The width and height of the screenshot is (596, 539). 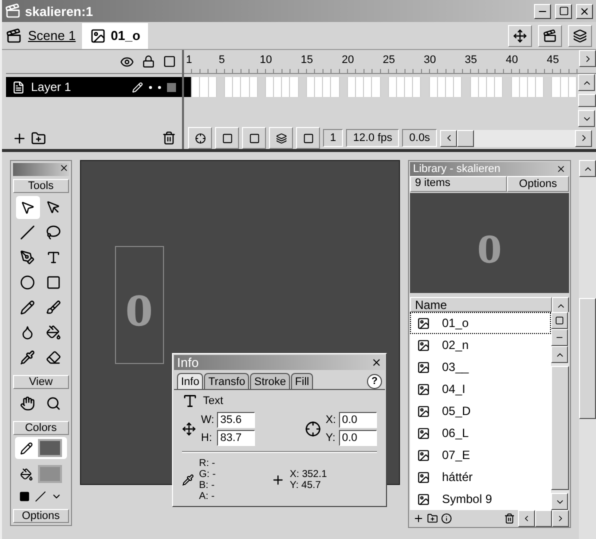 What do you see at coordinates (41, 428) in the screenshot?
I see `section-title: Colors` at bounding box center [41, 428].